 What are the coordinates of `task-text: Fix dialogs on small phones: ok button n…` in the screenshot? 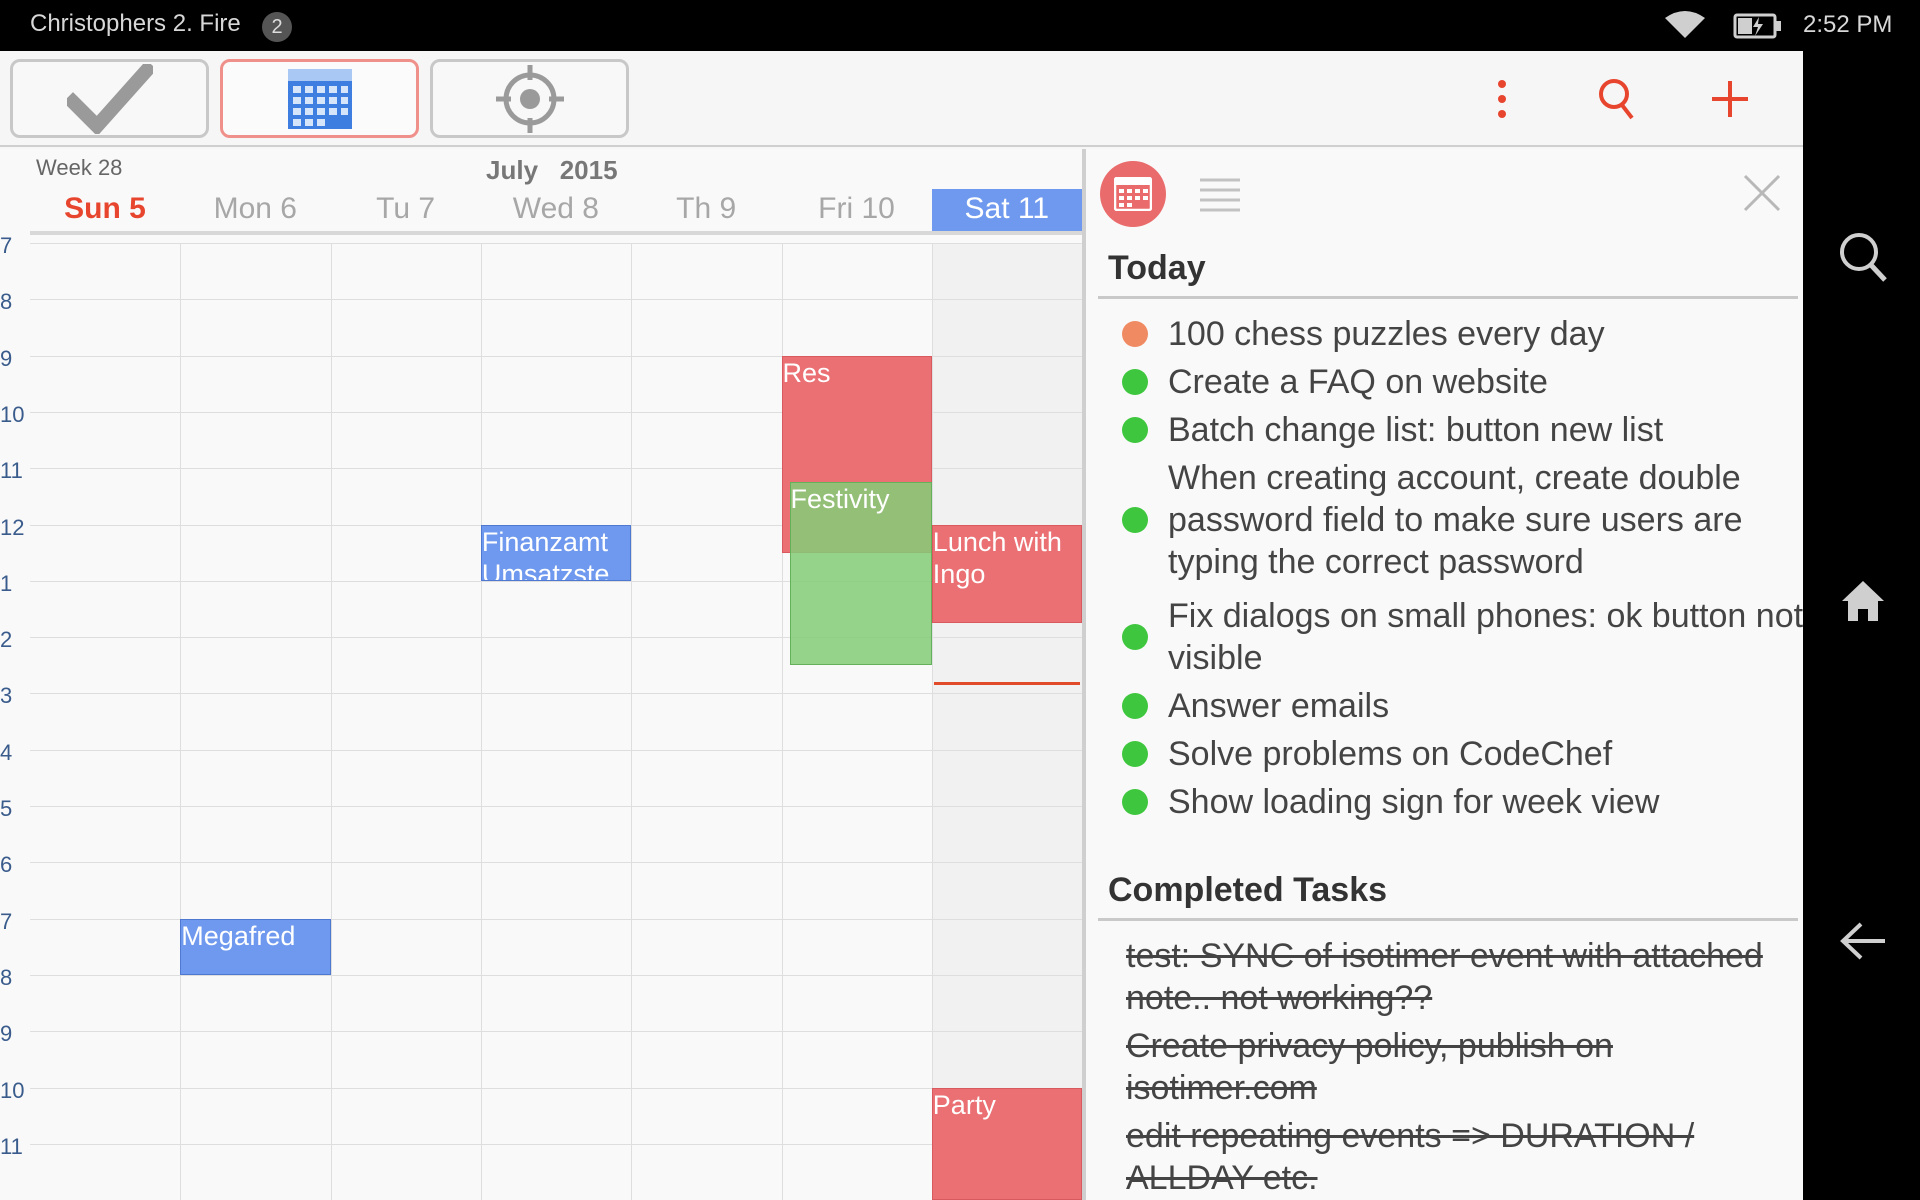 It's located at (1486, 637).